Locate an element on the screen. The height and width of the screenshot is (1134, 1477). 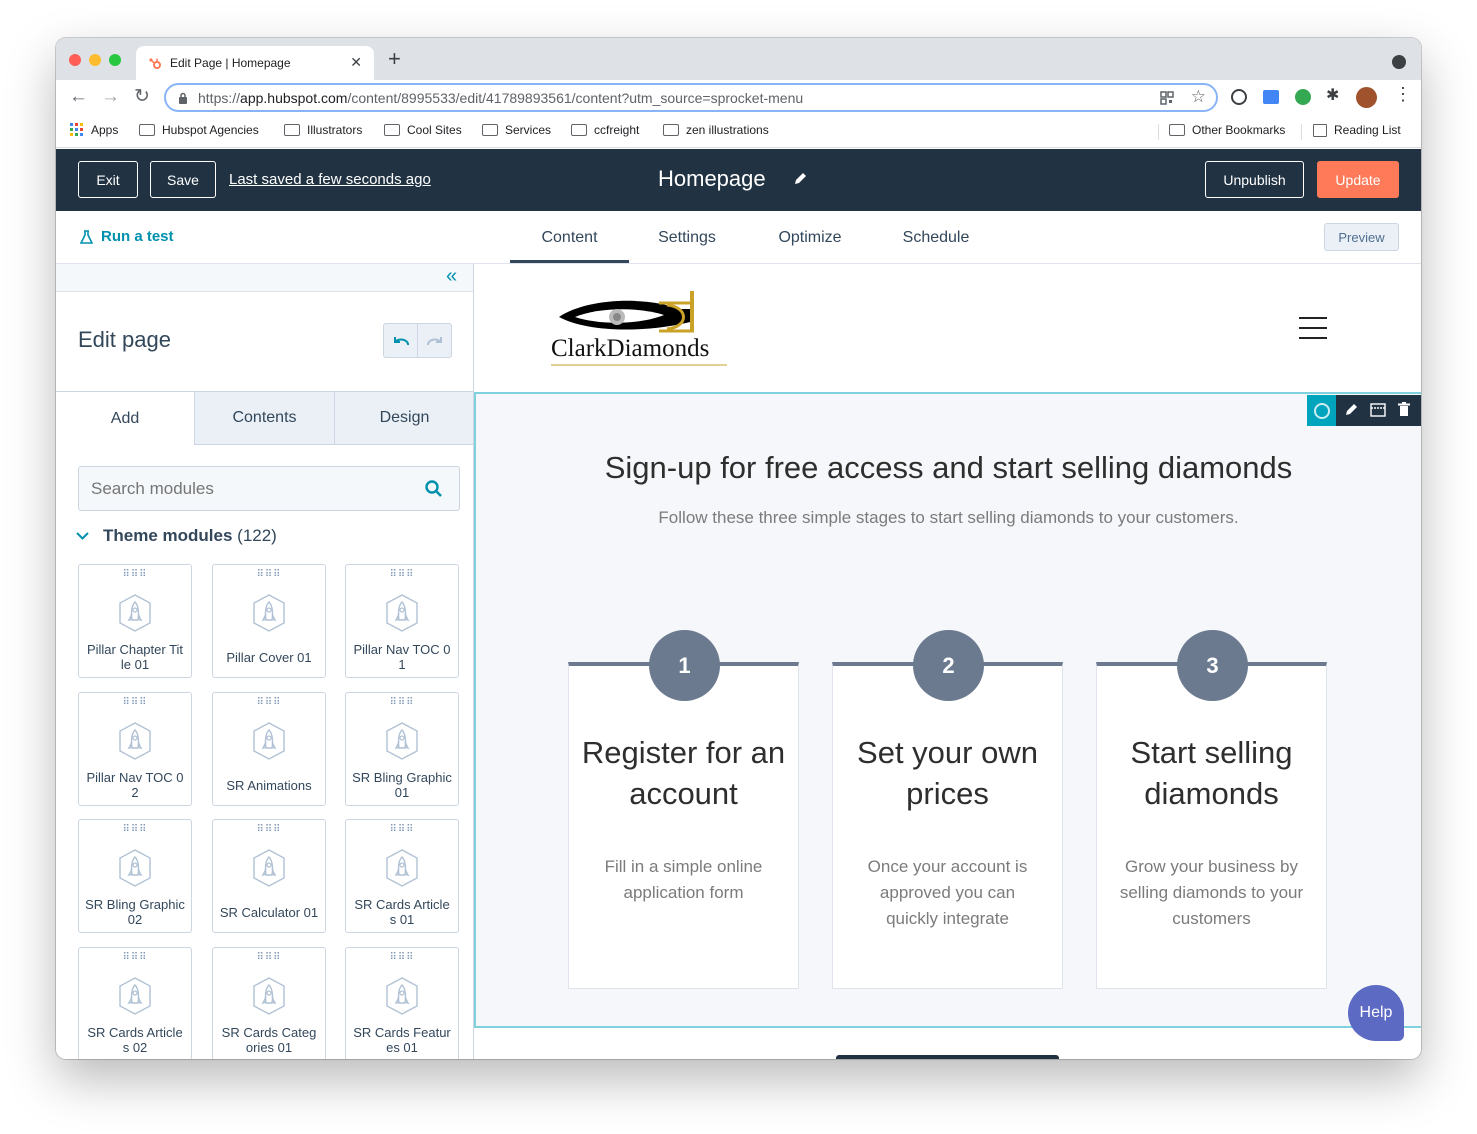
edit-title-pencil-icon is located at coordinates (800, 179).